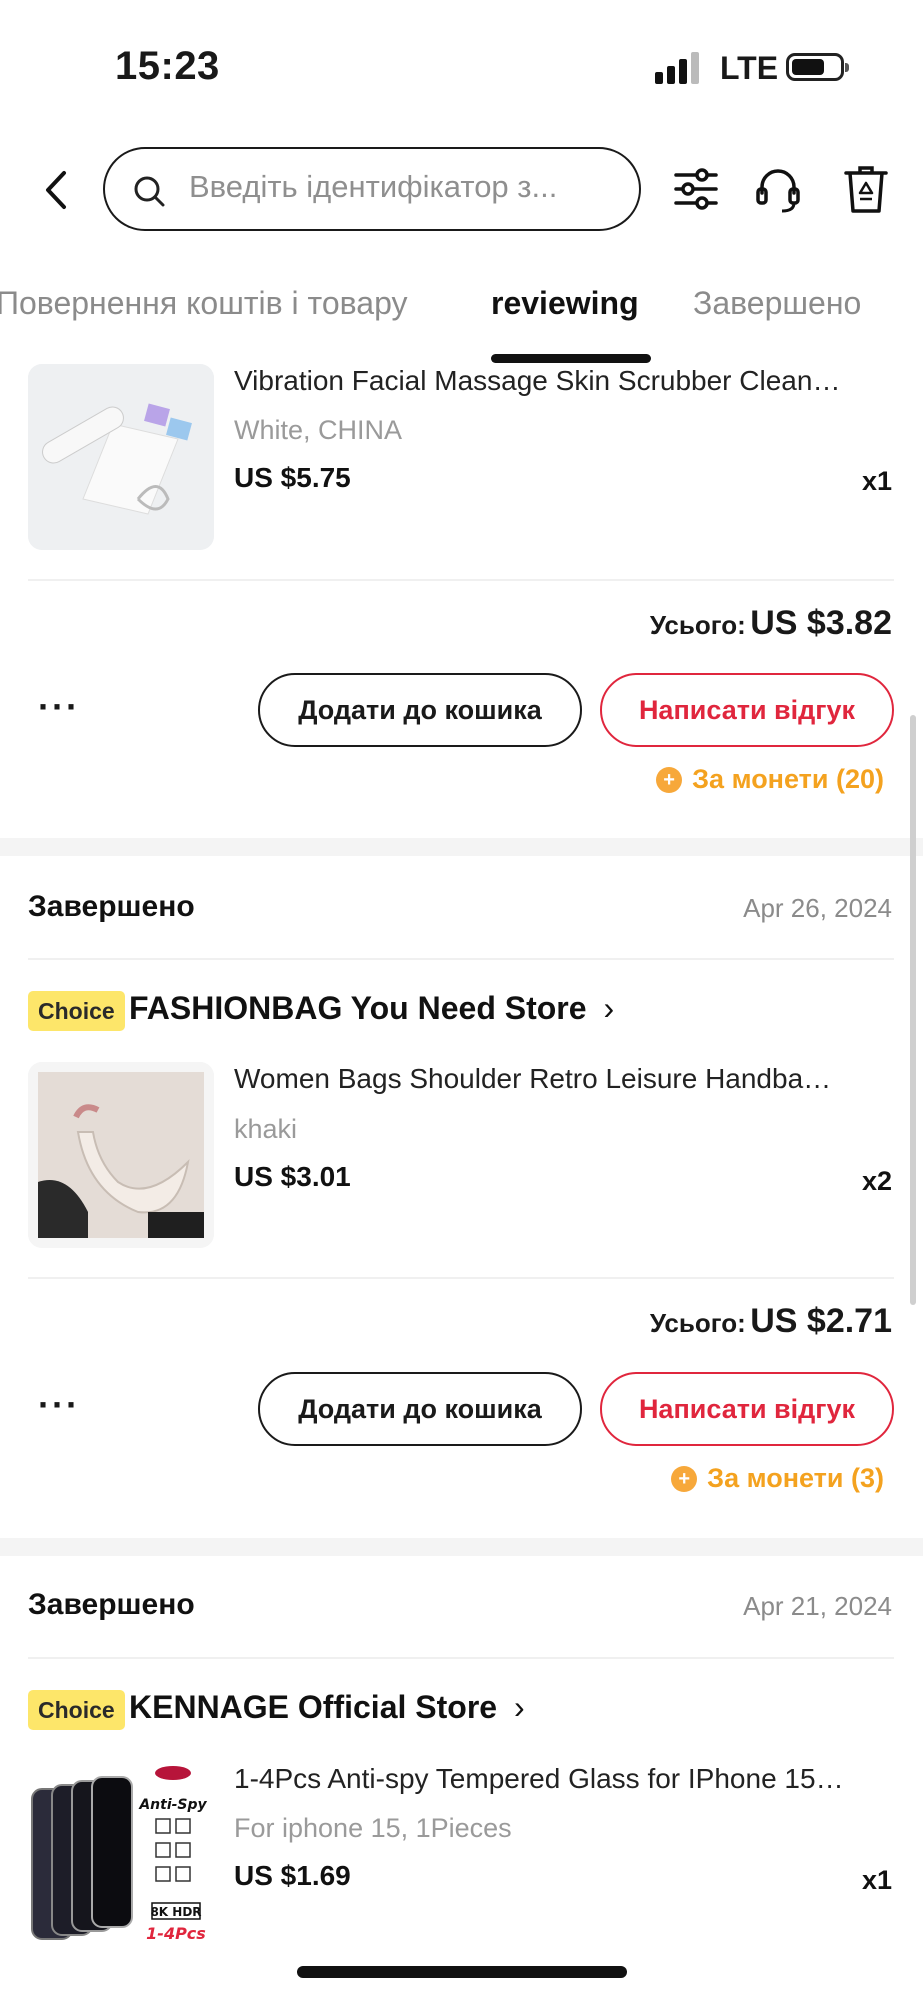 The image size is (923, 2000). I want to click on coins-reward: + За монети (20), so click(770, 779).